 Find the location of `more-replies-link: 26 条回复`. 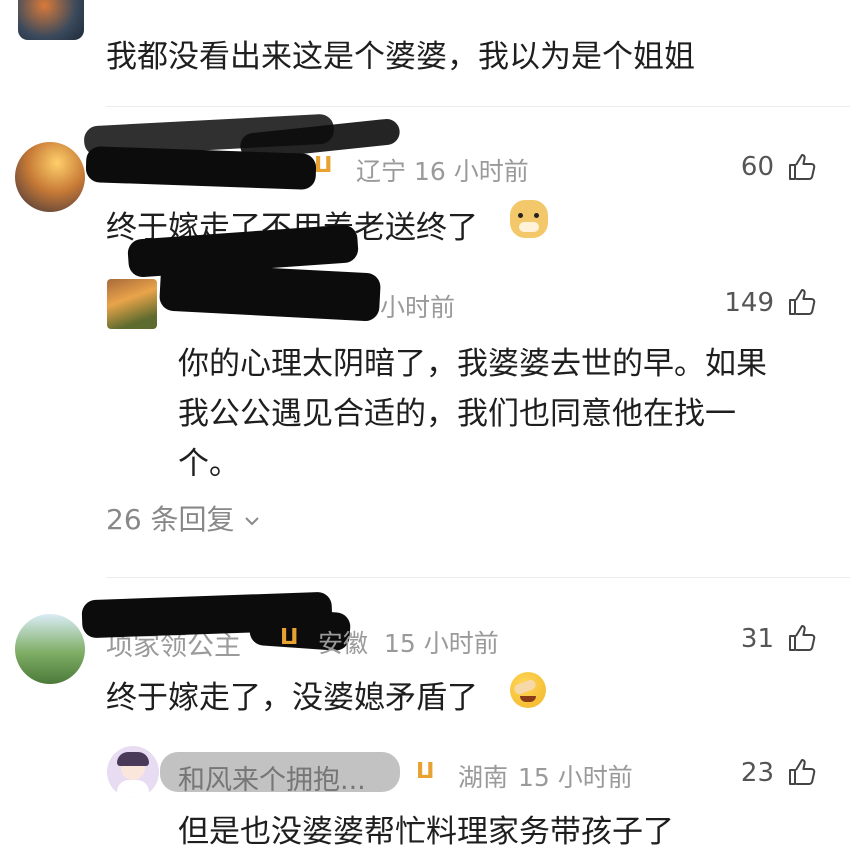

more-replies-link: 26 条回复 is located at coordinates (183, 518).